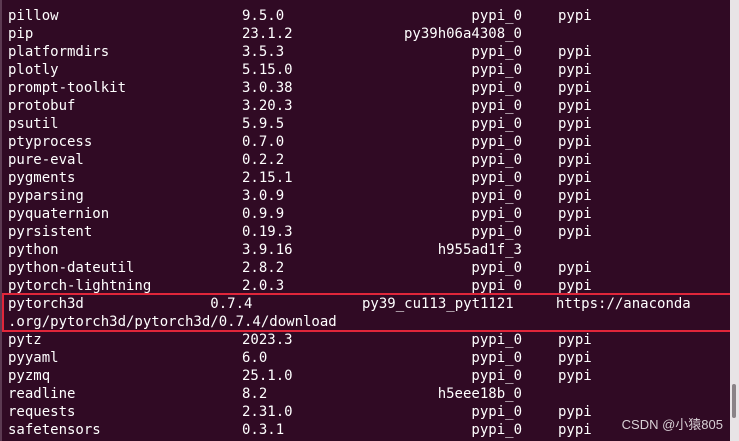 This screenshot has height=441, width=739. What do you see at coordinates (42, 106) in the screenshot?
I see `package-name: protobuf` at bounding box center [42, 106].